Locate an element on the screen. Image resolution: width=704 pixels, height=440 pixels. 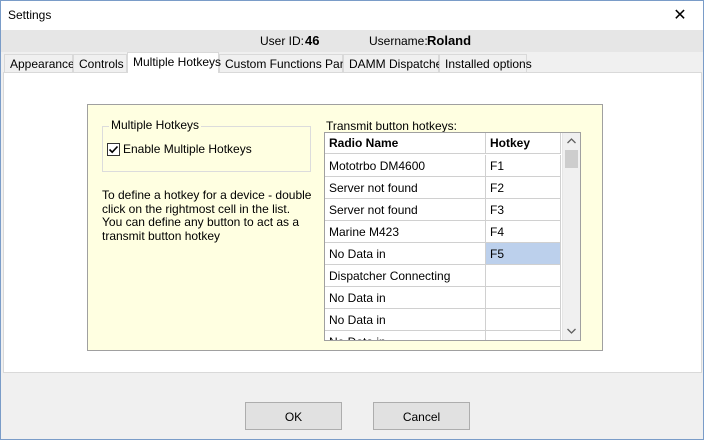
ok-button: OK is located at coordinates (293, 416).